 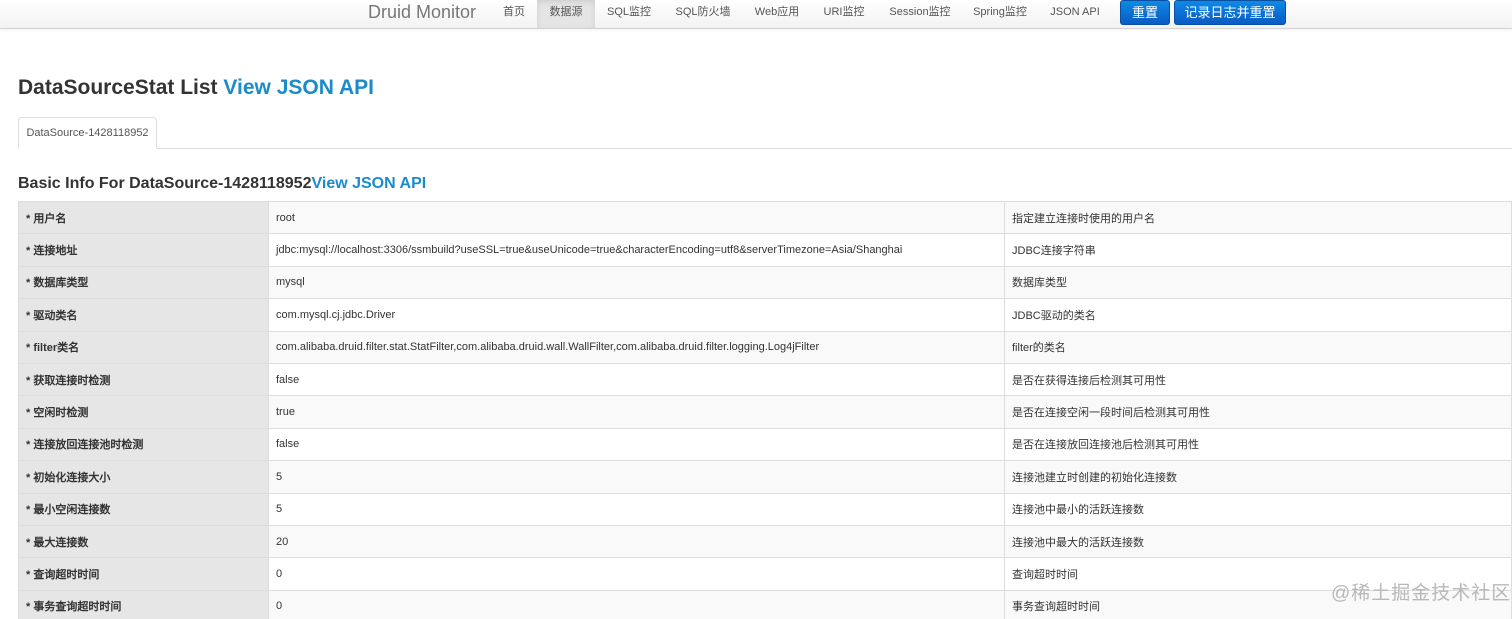 What do you see at coordinates (87, 133) in the screenshot?
I see `tab-datasource: DataSource-1428118952` at bounding box center [87, 133].